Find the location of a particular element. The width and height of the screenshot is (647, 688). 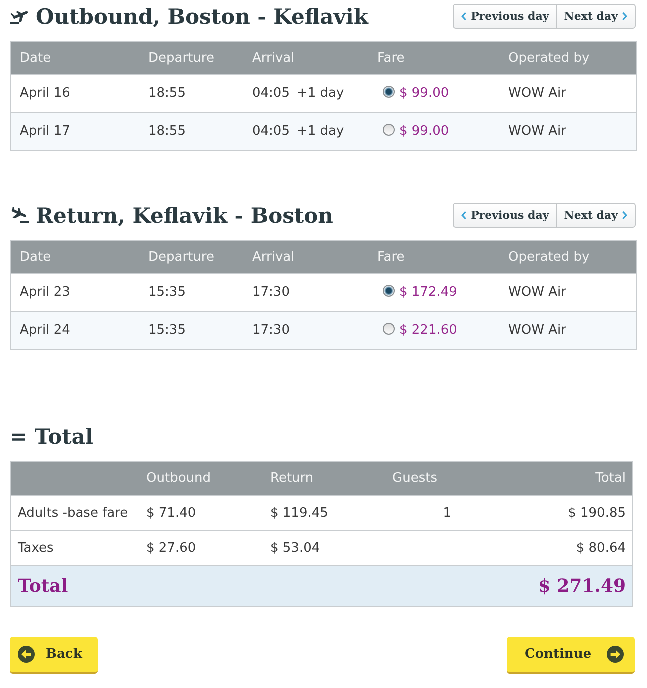

total-amount: $ 271.49 is located at coordinates (582, 586).